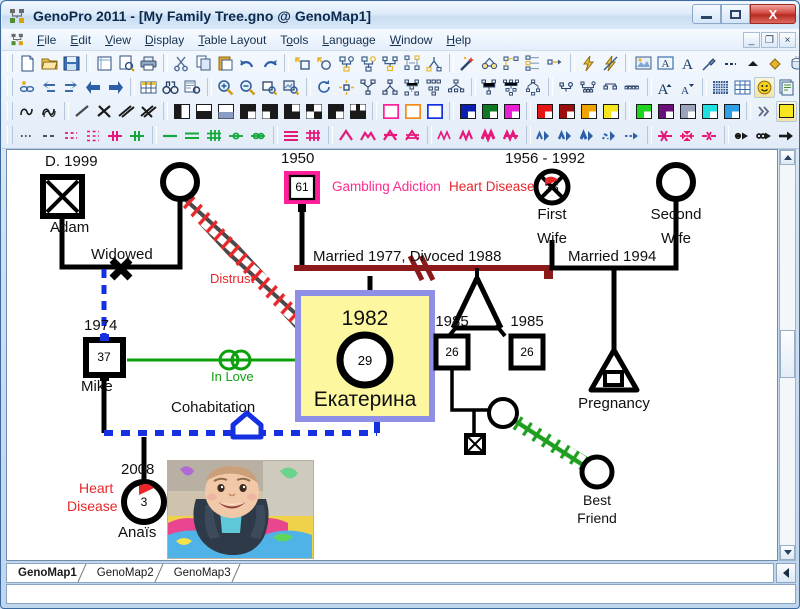 The width and height of the screenshot is (800, 609). What do you see at coordinates (71, 63) in the screenshot?
I see `save-disk-icon` at bounding box center [71, 63].